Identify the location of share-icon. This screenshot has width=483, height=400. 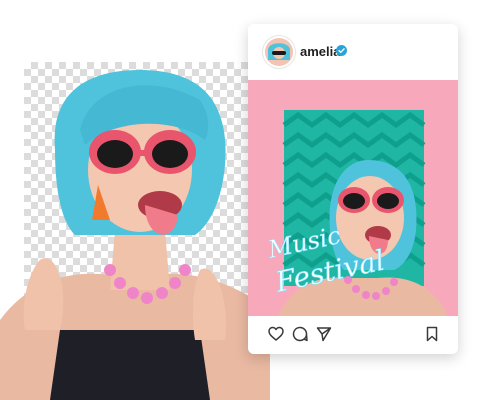
(324, 334).